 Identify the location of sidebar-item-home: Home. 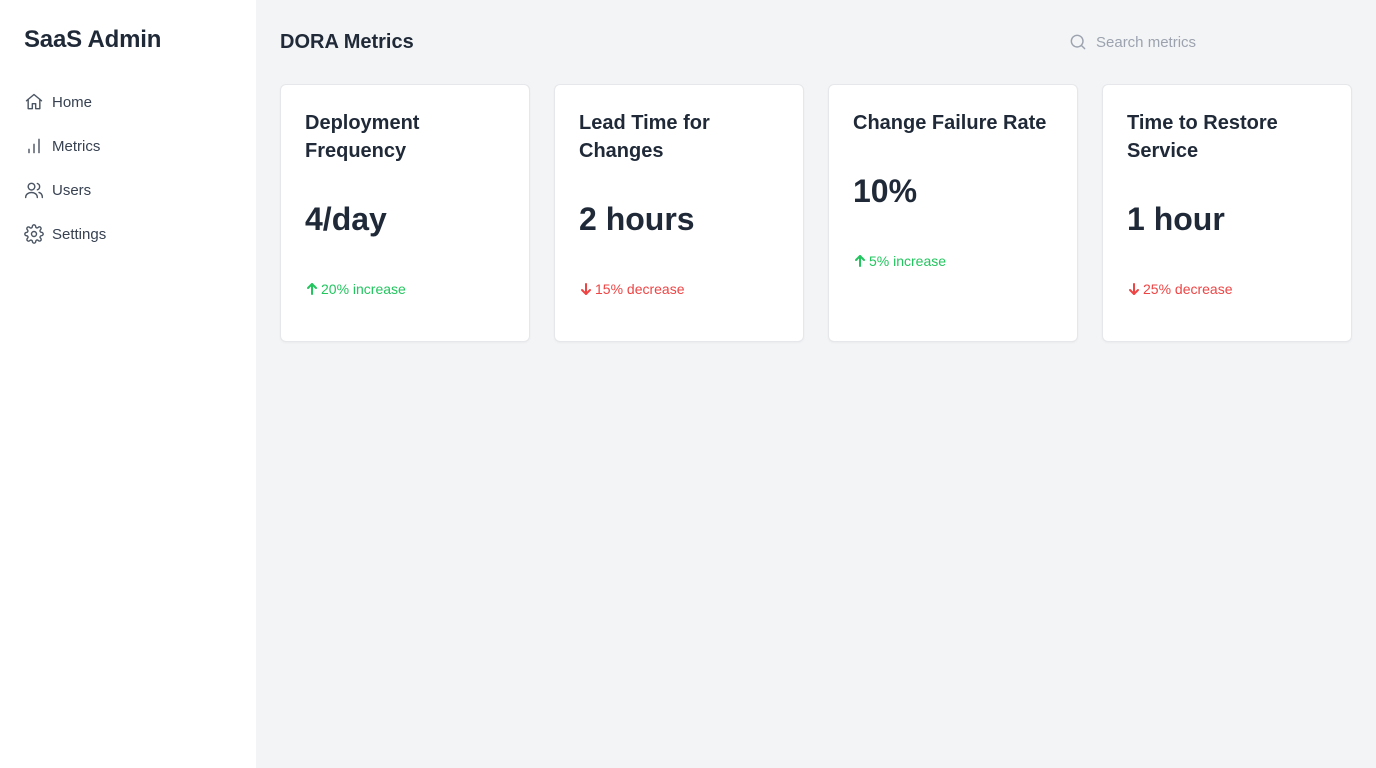
(128, 102).